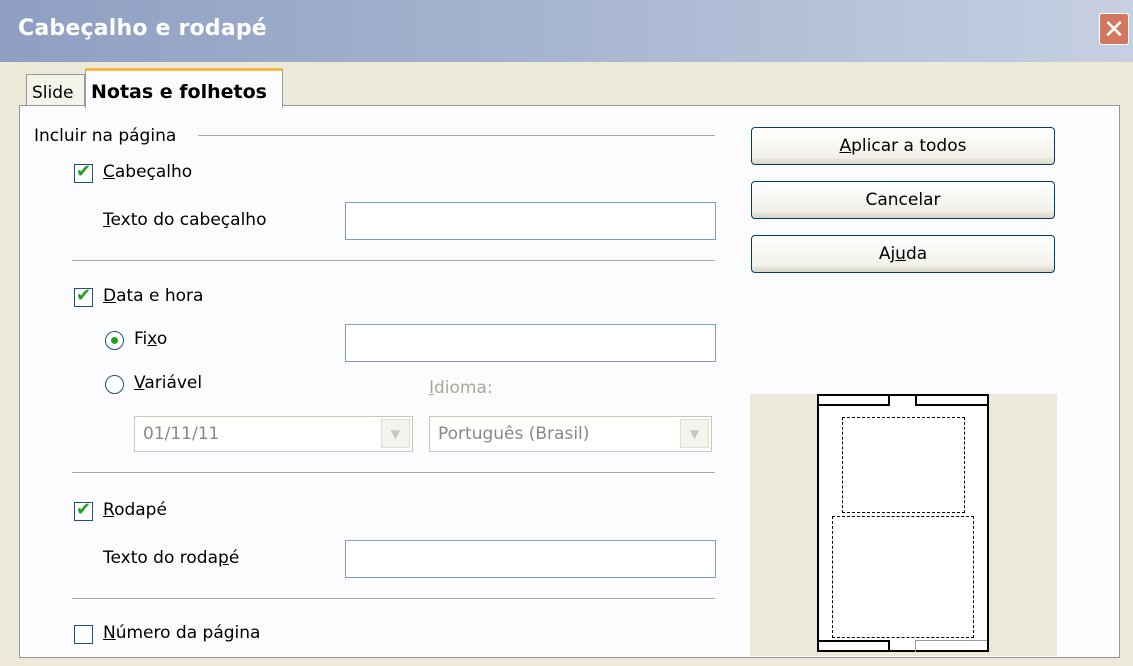 The height and width of the screenshot is (666, 1133). I want to click on footer-checkbox: ✔, so click(83, 510).